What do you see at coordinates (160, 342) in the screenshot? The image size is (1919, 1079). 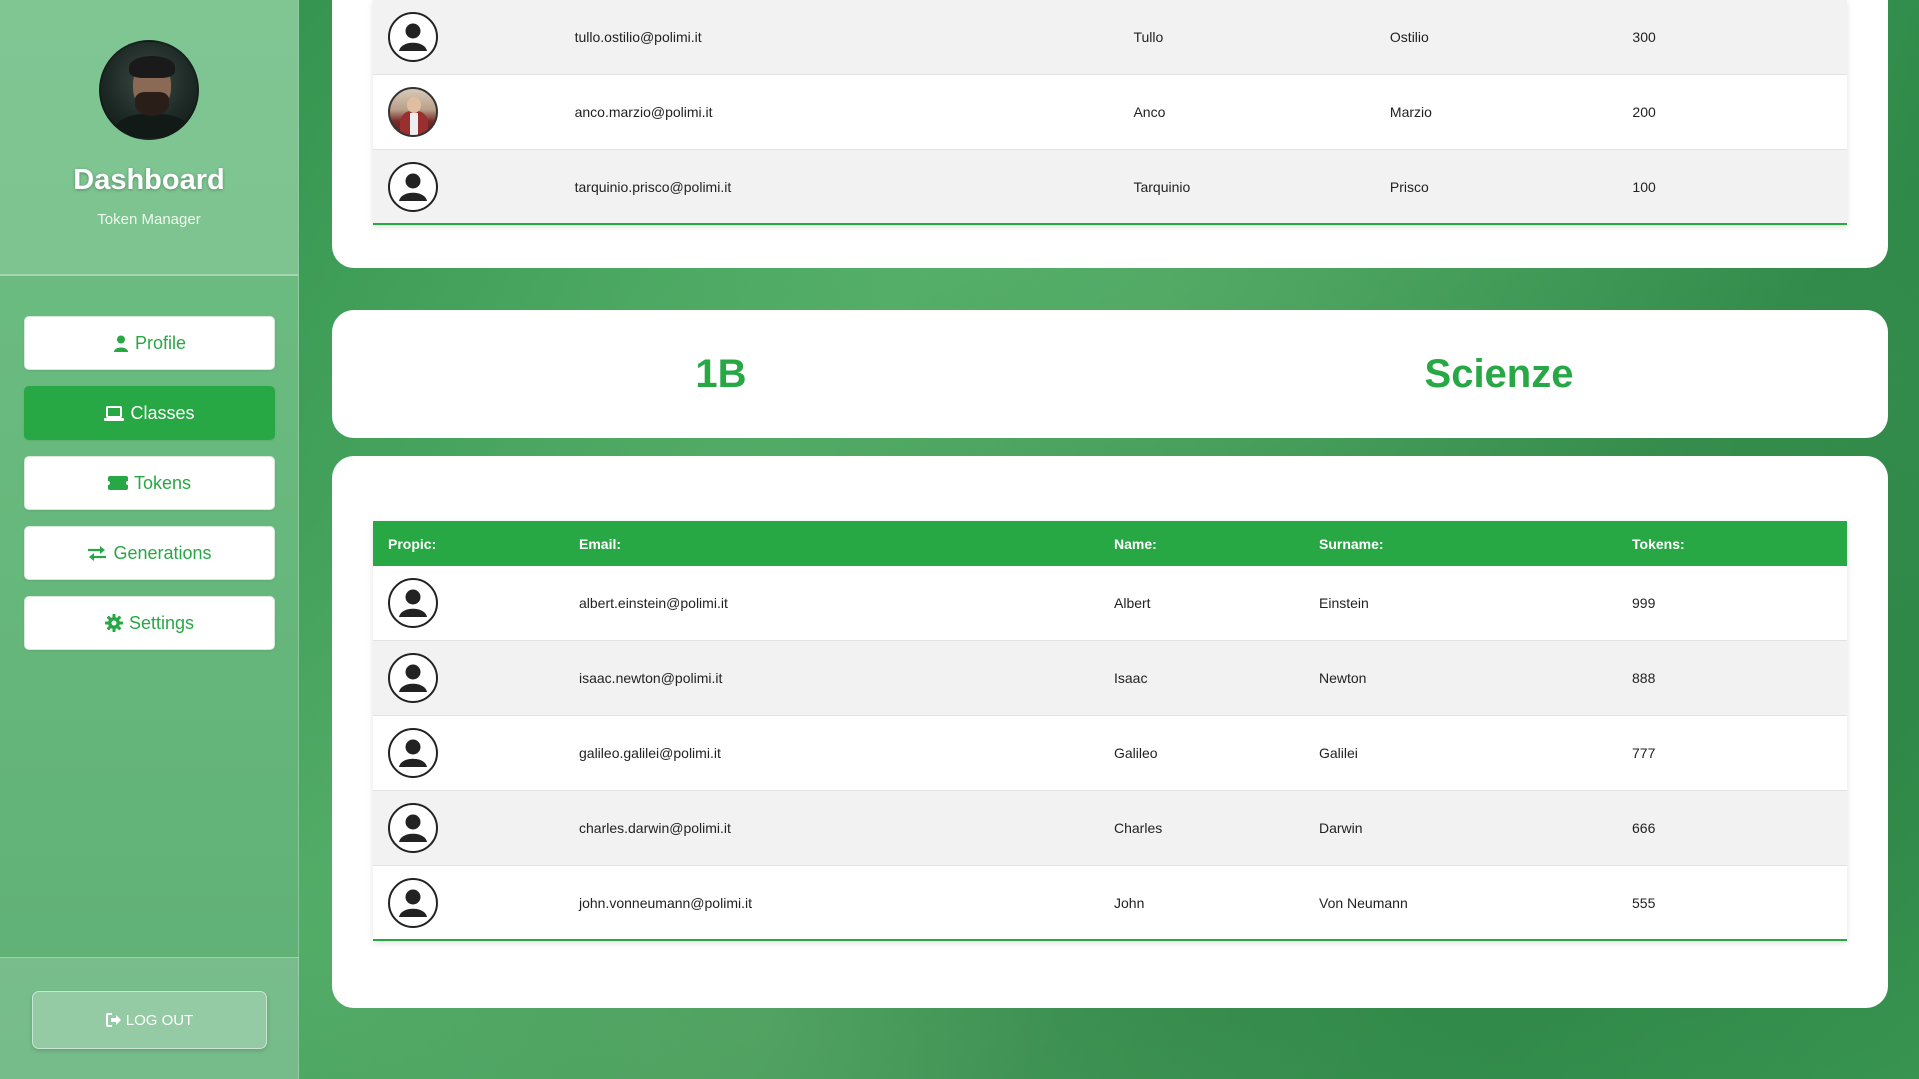 I see `nav-profile-label: Profile` at bounding box center [160, 342].